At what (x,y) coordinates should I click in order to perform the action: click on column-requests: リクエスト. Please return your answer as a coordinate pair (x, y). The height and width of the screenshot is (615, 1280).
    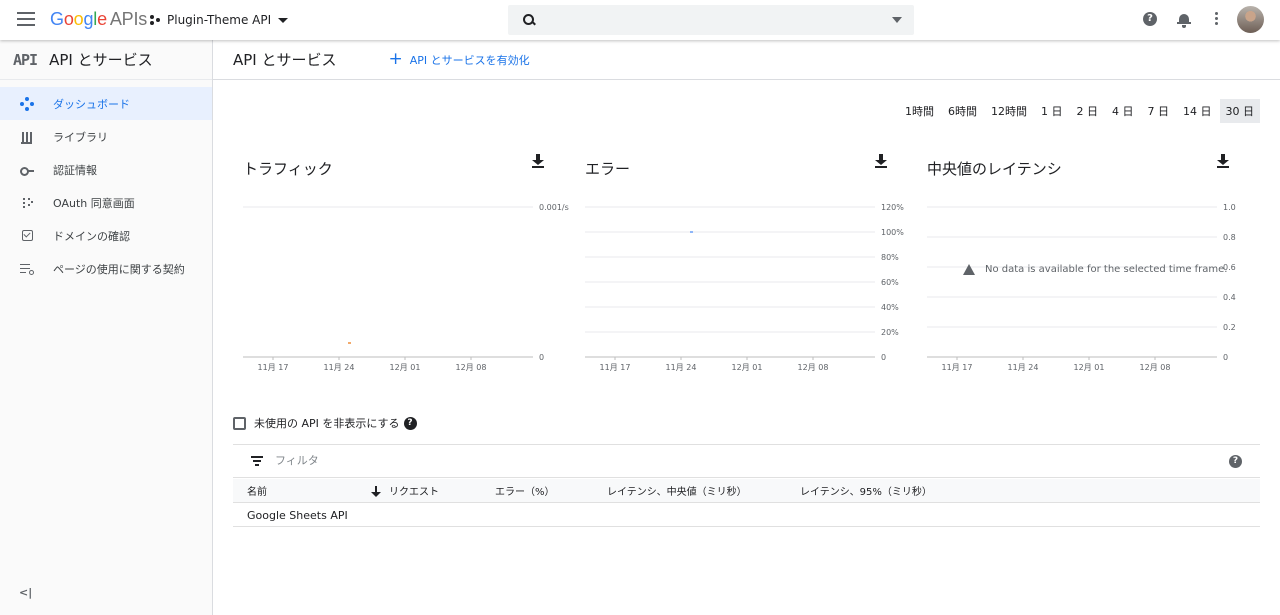
    Looking at the image, I should click on (405, 490).